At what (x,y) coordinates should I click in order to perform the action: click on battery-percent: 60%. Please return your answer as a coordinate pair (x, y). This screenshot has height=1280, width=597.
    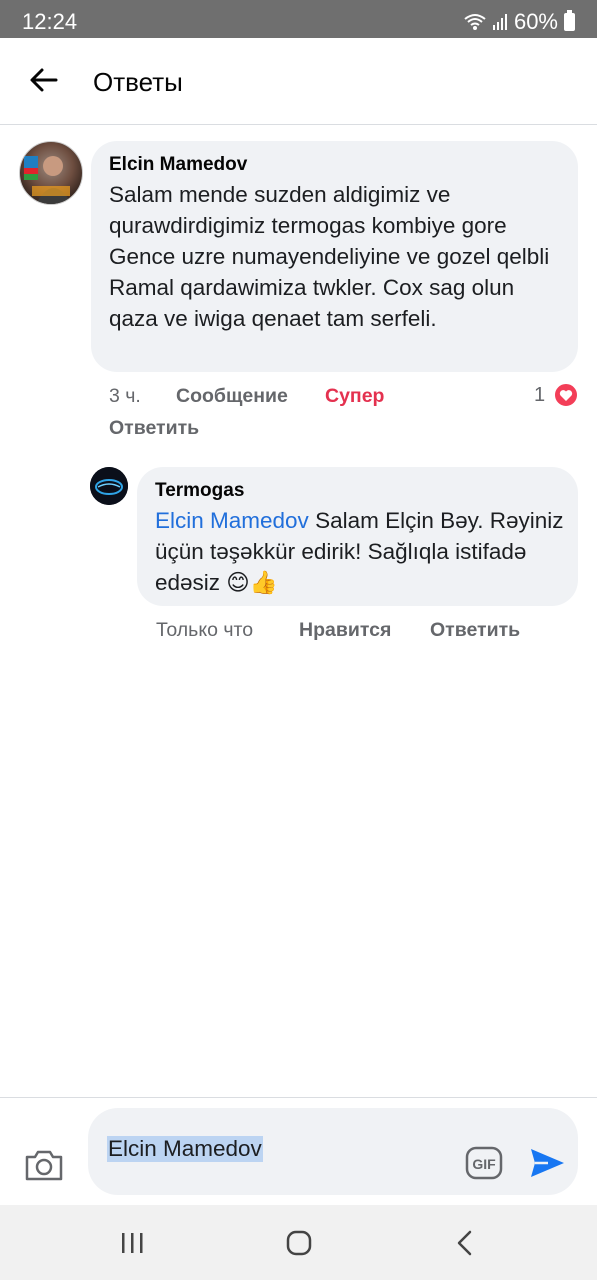
    Looking at the image, I should click on (535, 21).